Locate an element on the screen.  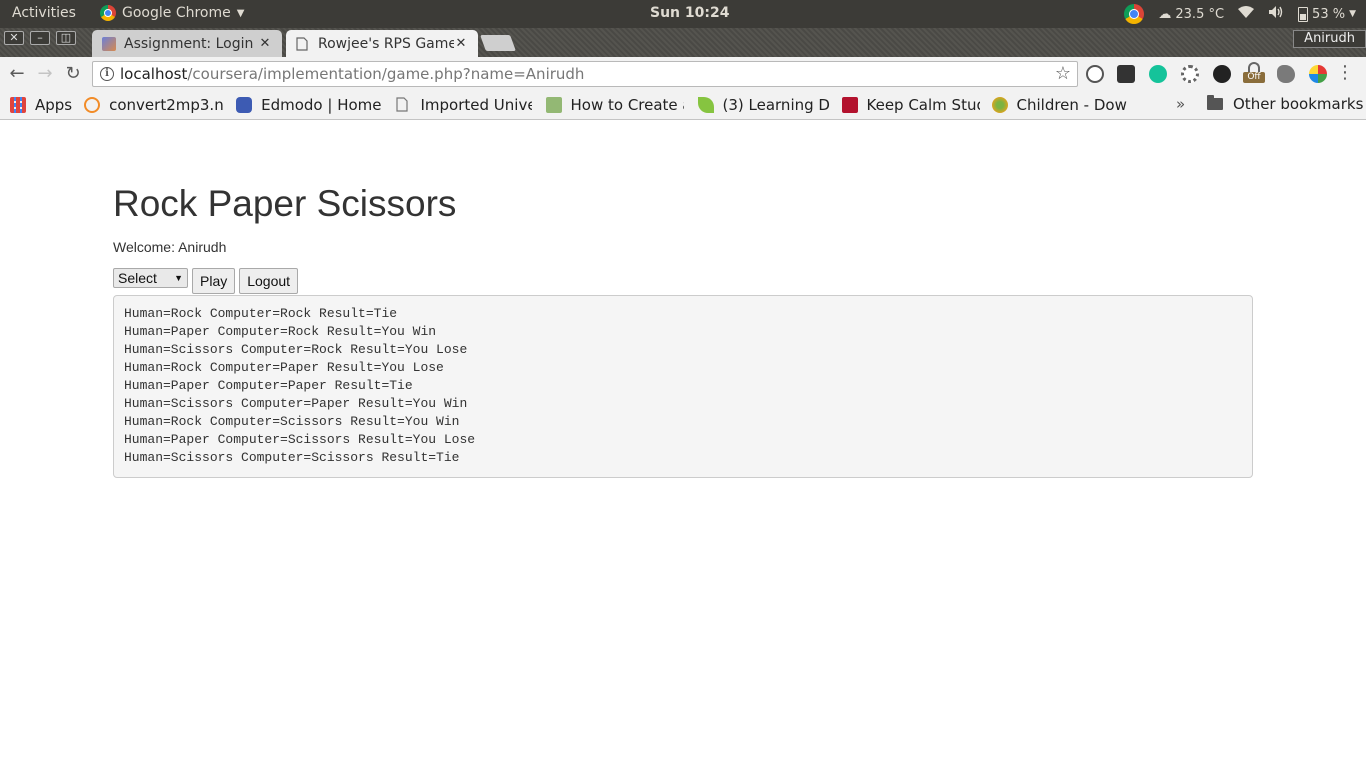
bookmark-label: convert2mp3.ne is located at coordinates (167, 105).